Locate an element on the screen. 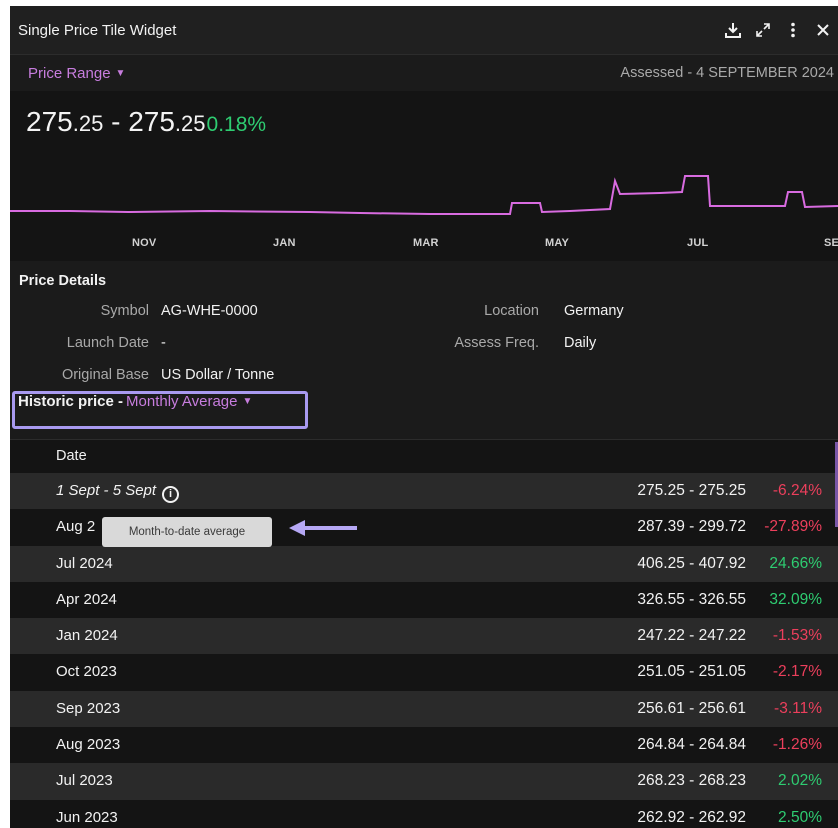 The width and height of the screenshot is (838, 828). row-date: Jul 2024 is located at coordinates (84, 563).